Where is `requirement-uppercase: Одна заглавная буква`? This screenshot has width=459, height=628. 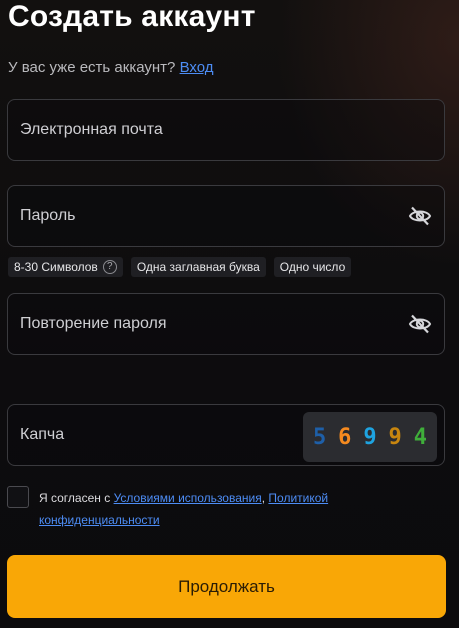 requirement-uppercase: Одна заглавная буква is located at coordinates (198, 267).